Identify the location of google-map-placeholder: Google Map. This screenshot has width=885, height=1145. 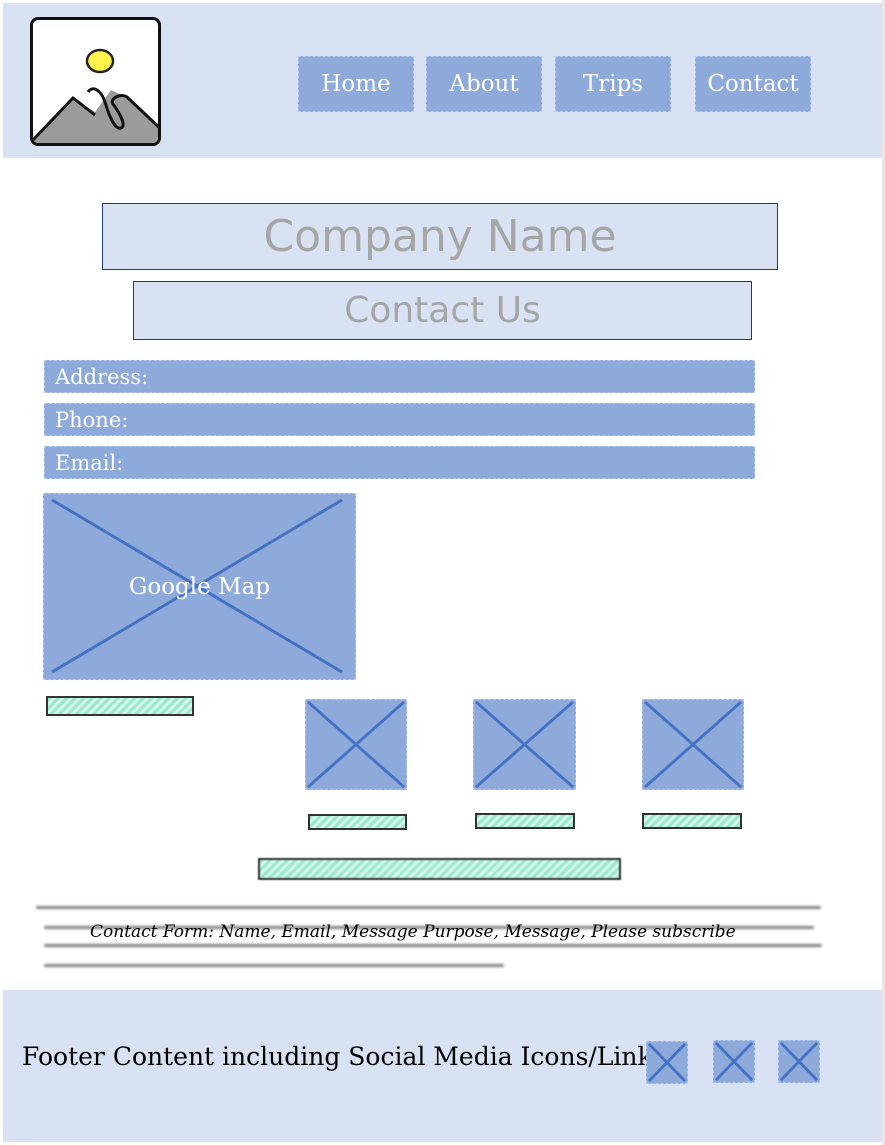
(199, 586).